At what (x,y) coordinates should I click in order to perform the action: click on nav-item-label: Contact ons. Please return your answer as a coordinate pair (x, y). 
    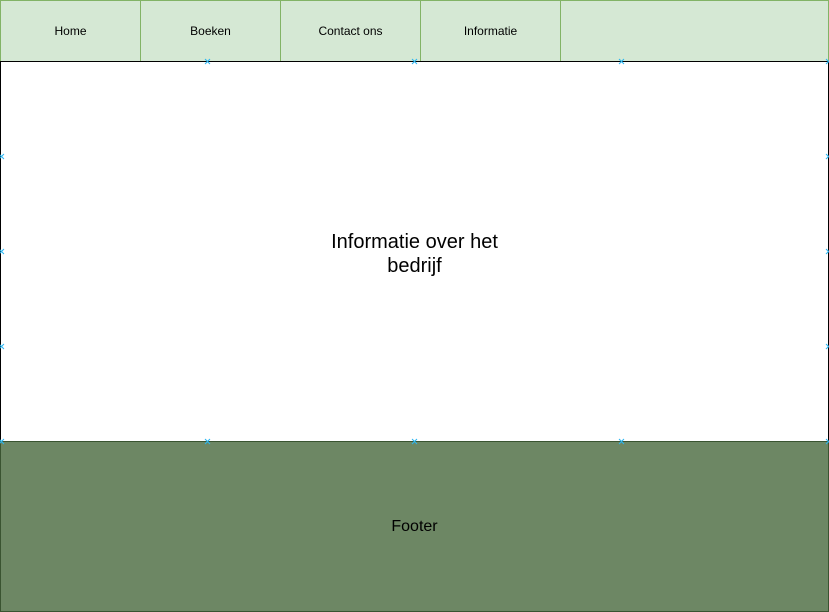
    Looking at the image, I should click on (350, 31).